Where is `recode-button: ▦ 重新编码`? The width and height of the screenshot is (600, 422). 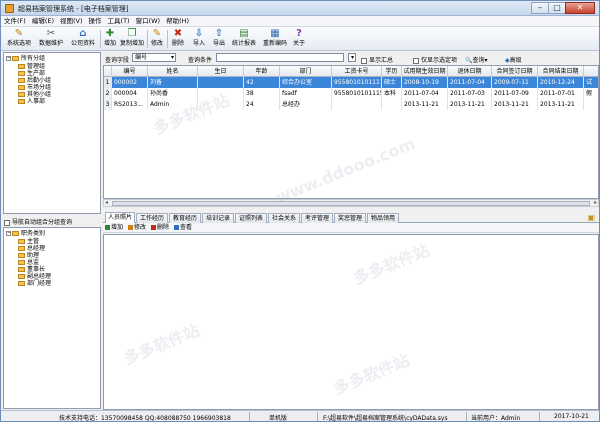 recode-button: ▦ 重新编码 is located at coordinates (275, 39).